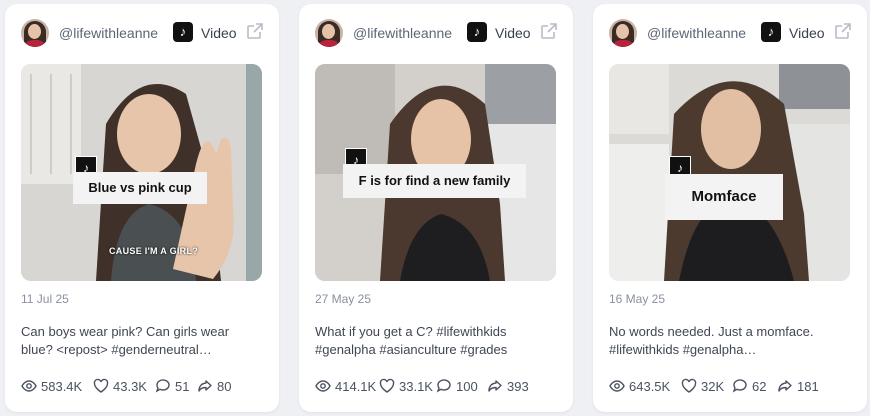  Describe the element at coordinates (759, 386) in the screenshot. I see `comments-count: 62` at that location.